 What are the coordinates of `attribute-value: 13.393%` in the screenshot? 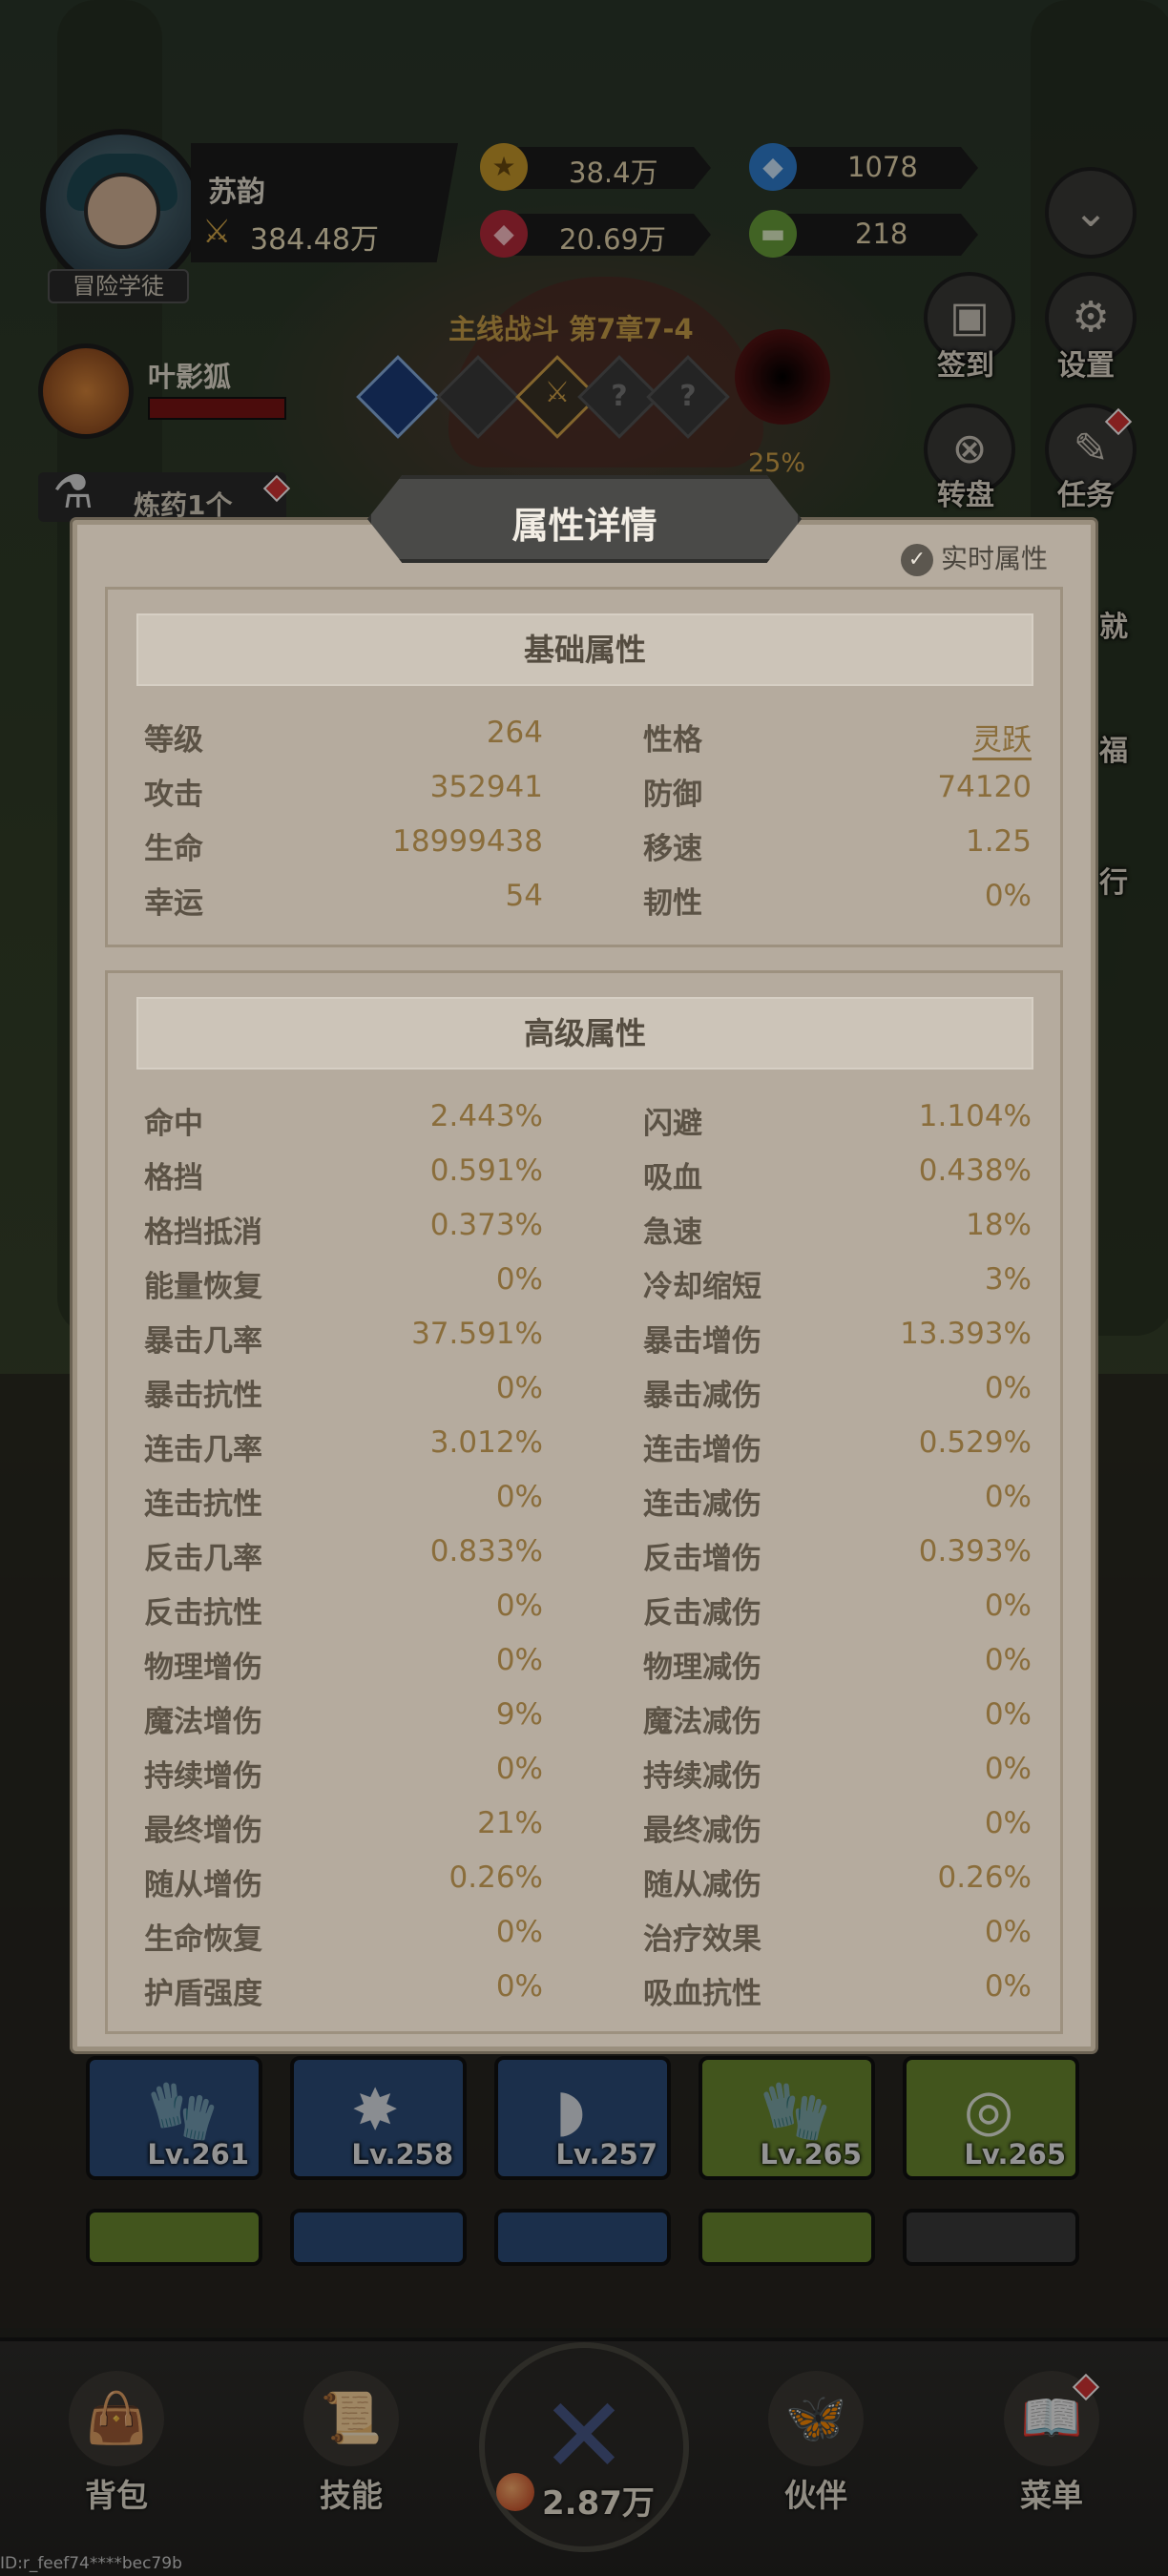 It's located at (966, 1334).